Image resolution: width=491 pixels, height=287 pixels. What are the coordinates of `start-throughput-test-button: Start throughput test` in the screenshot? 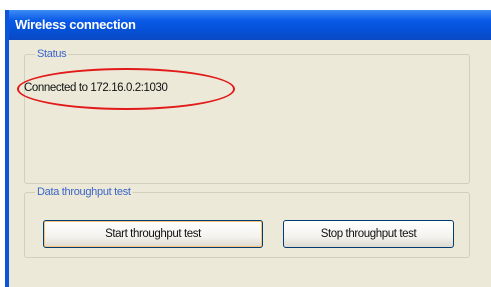 It's located at (153, 234).